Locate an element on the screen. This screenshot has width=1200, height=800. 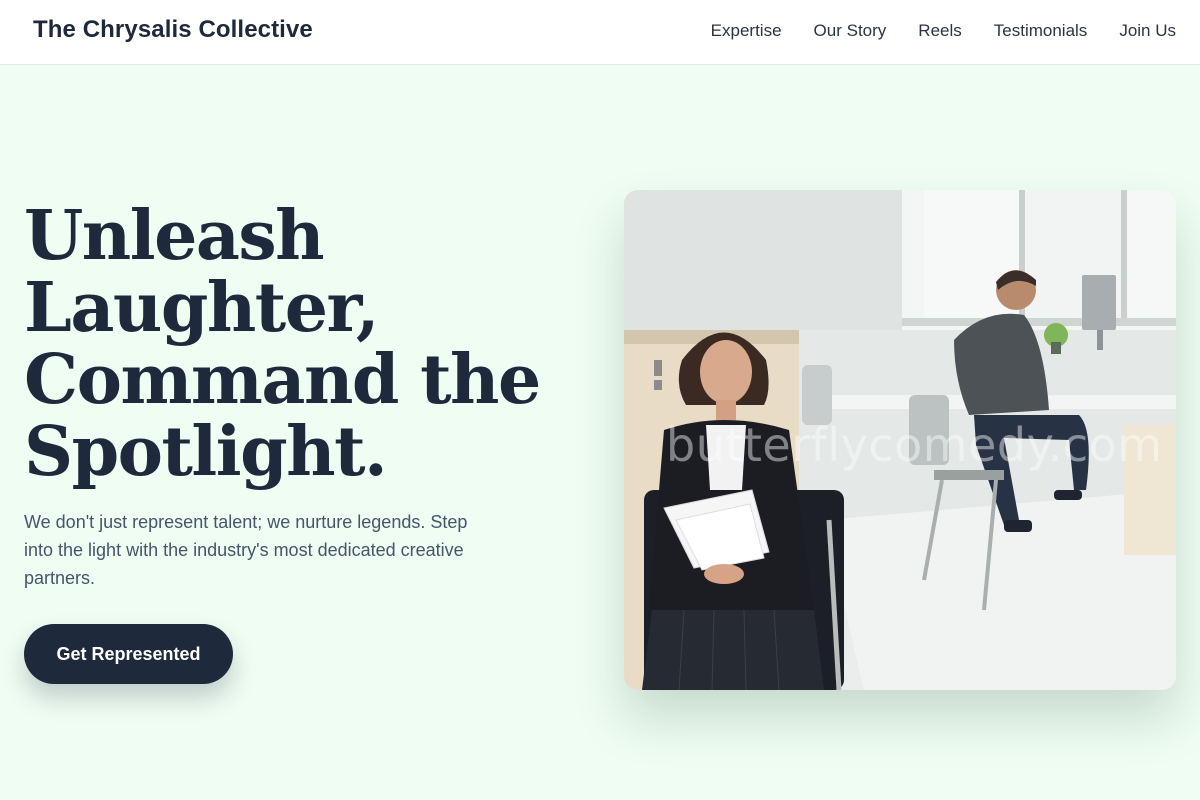
hero-title-line: Spotlight. is located at coordinates (206, 452).